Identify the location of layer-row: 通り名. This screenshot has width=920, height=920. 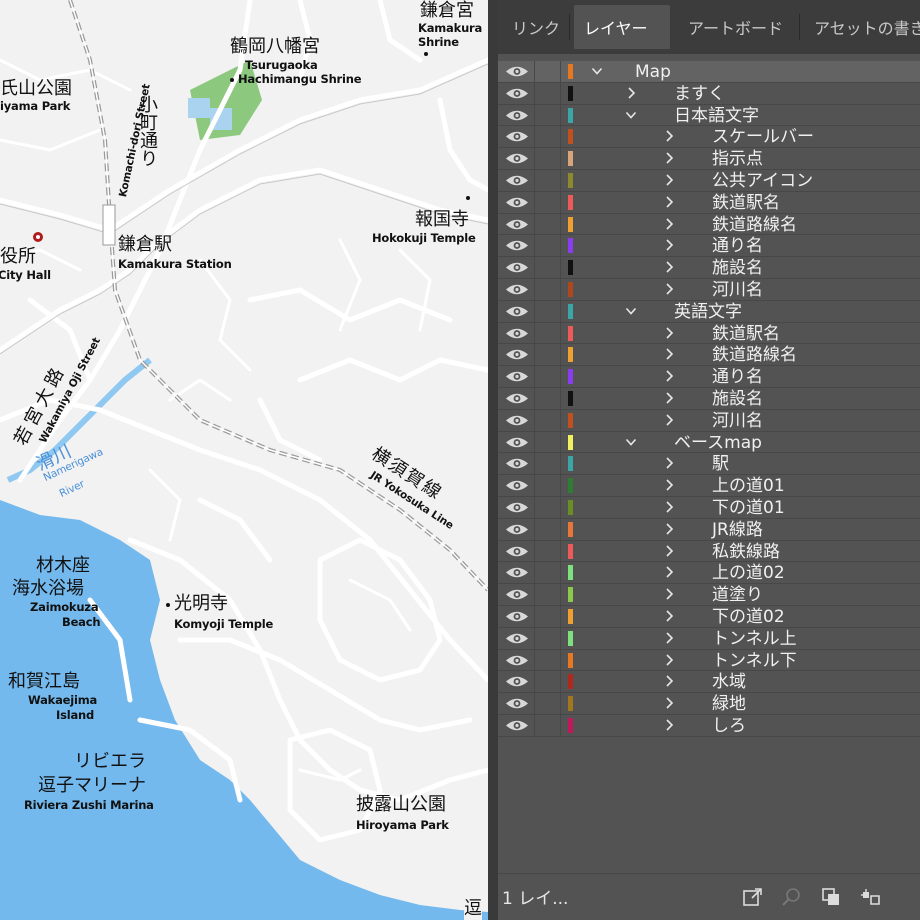
(709, 377).